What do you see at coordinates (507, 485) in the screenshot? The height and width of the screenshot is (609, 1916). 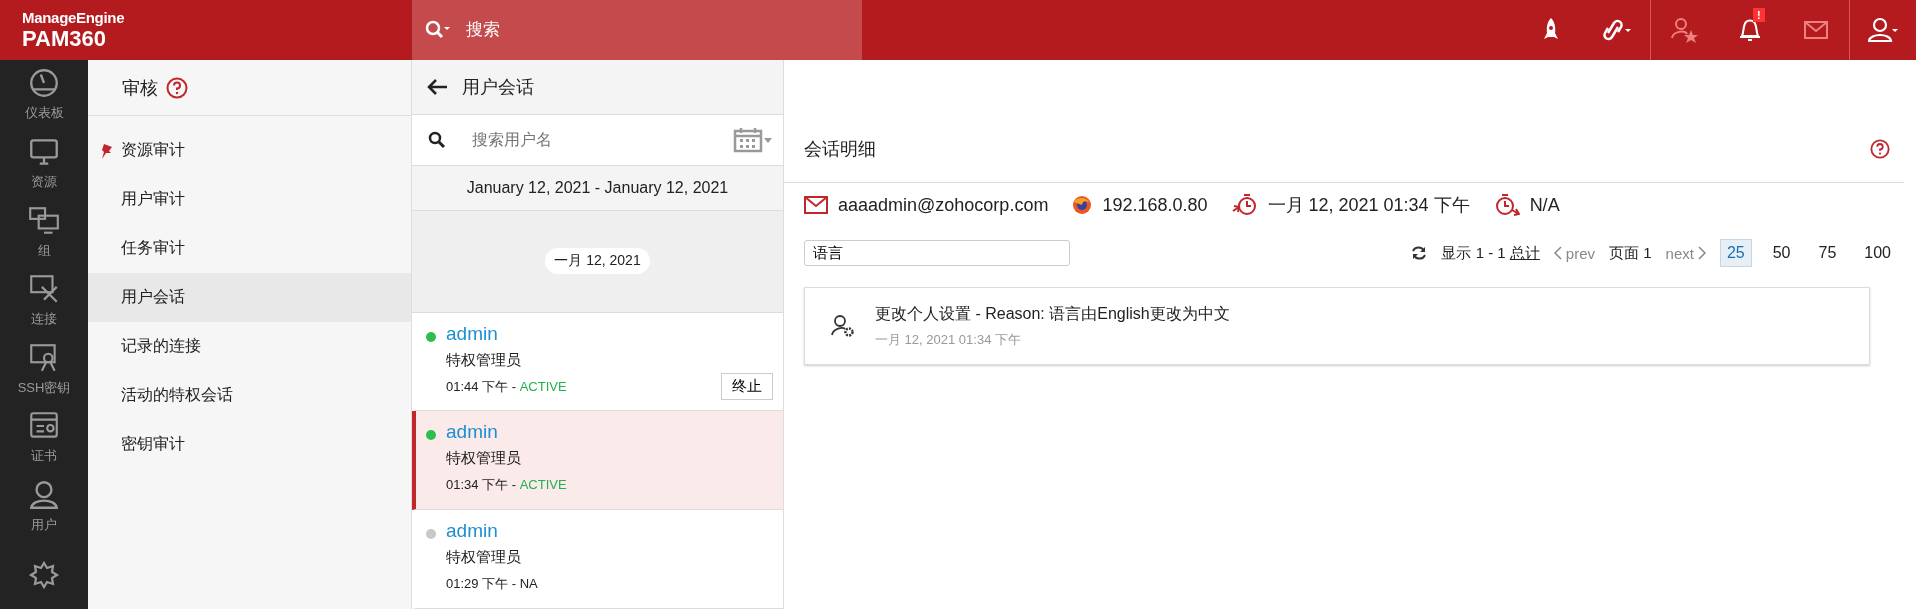 I see `session-time: 01:34 下午 - ACTIVE` at bounding box center [507, 485].